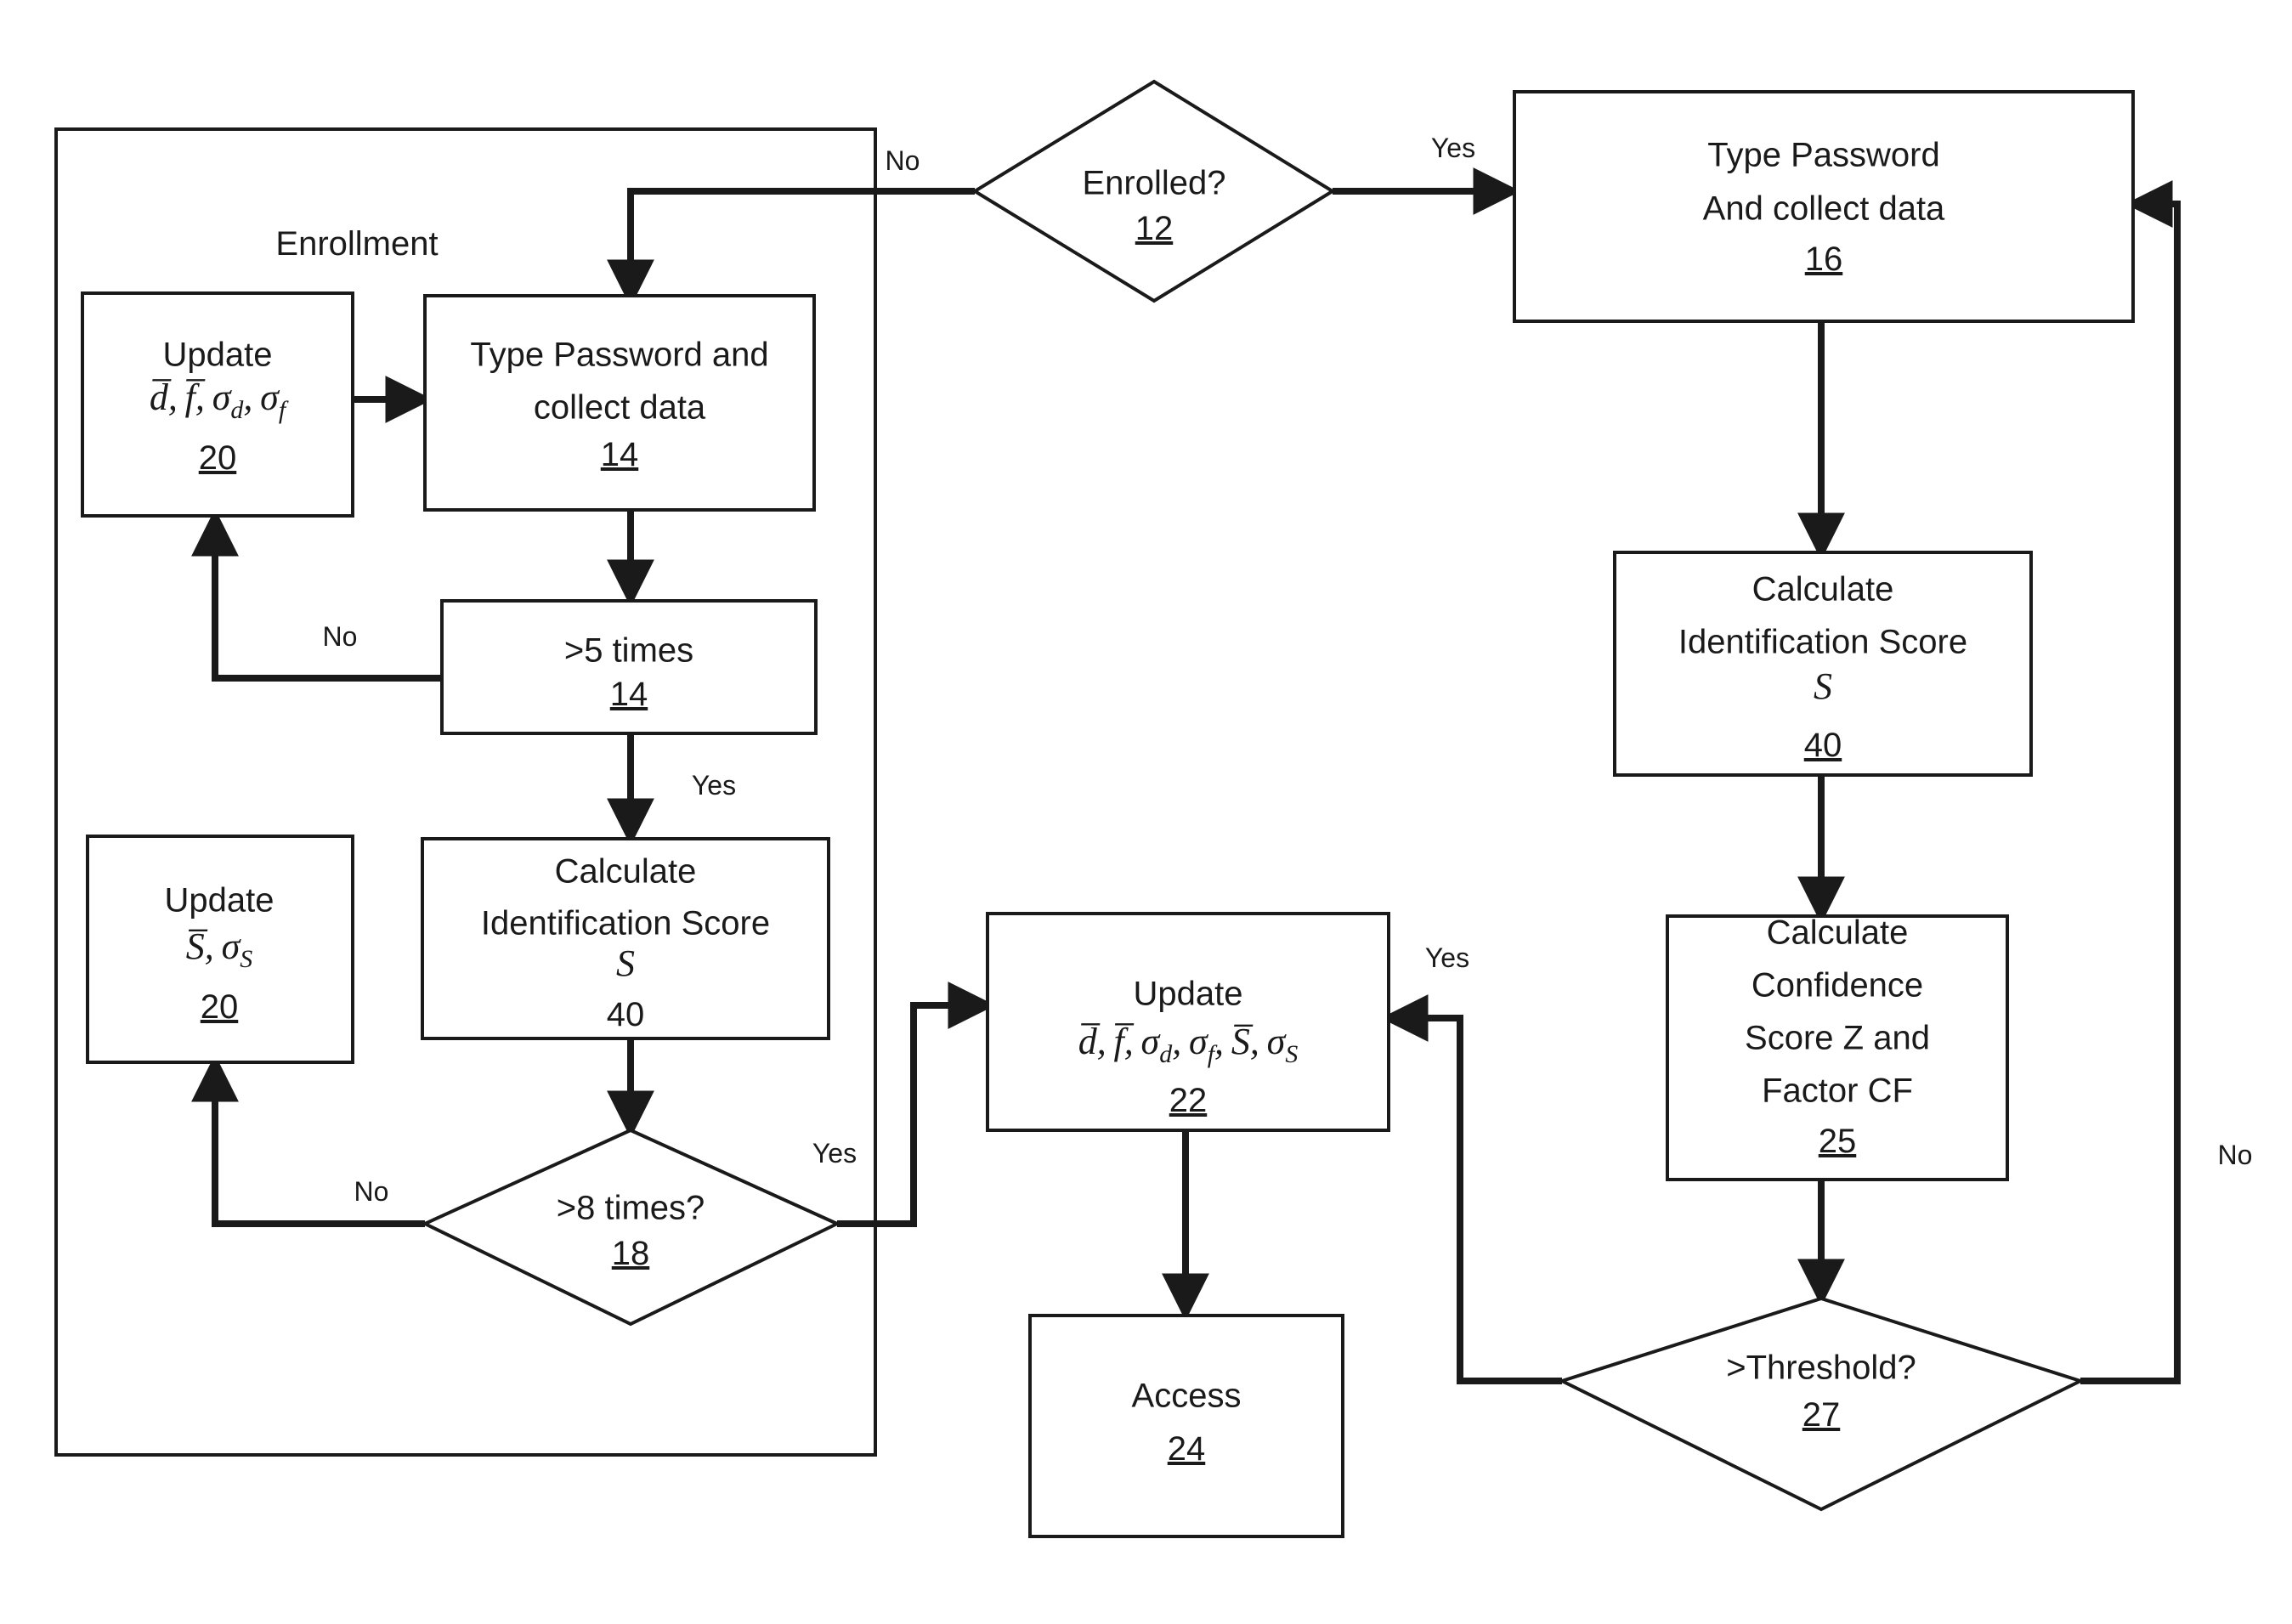 The width and height of the screenshot is (2292, 1624). I want to click on calc-confidence-line2: Confidence, so click(1837, 985).